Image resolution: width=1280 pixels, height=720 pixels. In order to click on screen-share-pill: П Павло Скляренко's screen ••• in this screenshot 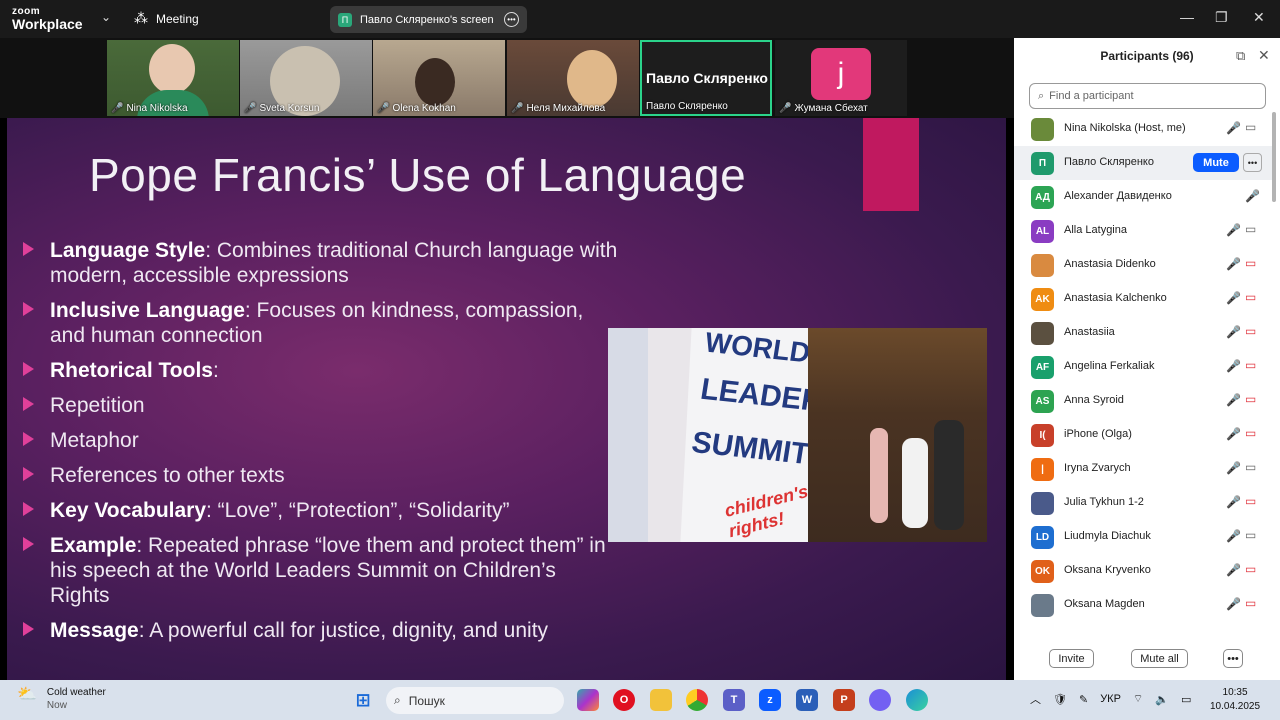, I will do `click(428, 19)`.